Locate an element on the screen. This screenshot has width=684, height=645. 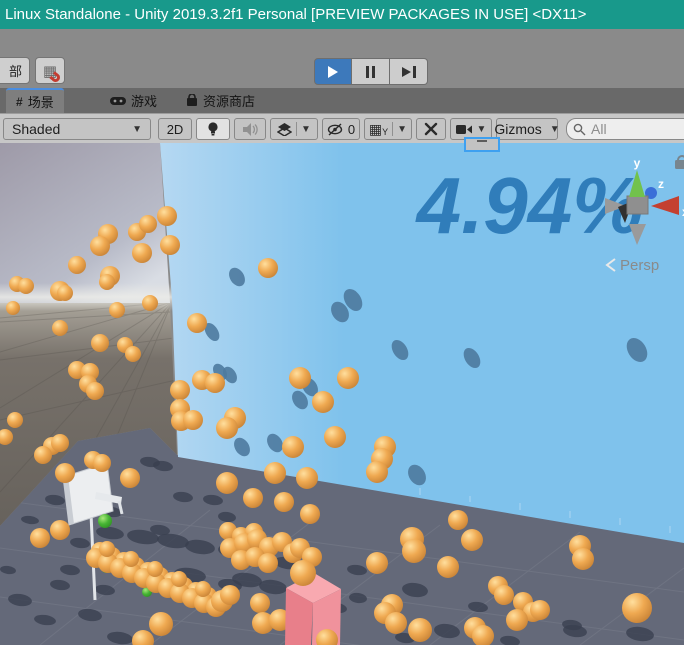
magnet-icon is located at coordinates (55, 77).